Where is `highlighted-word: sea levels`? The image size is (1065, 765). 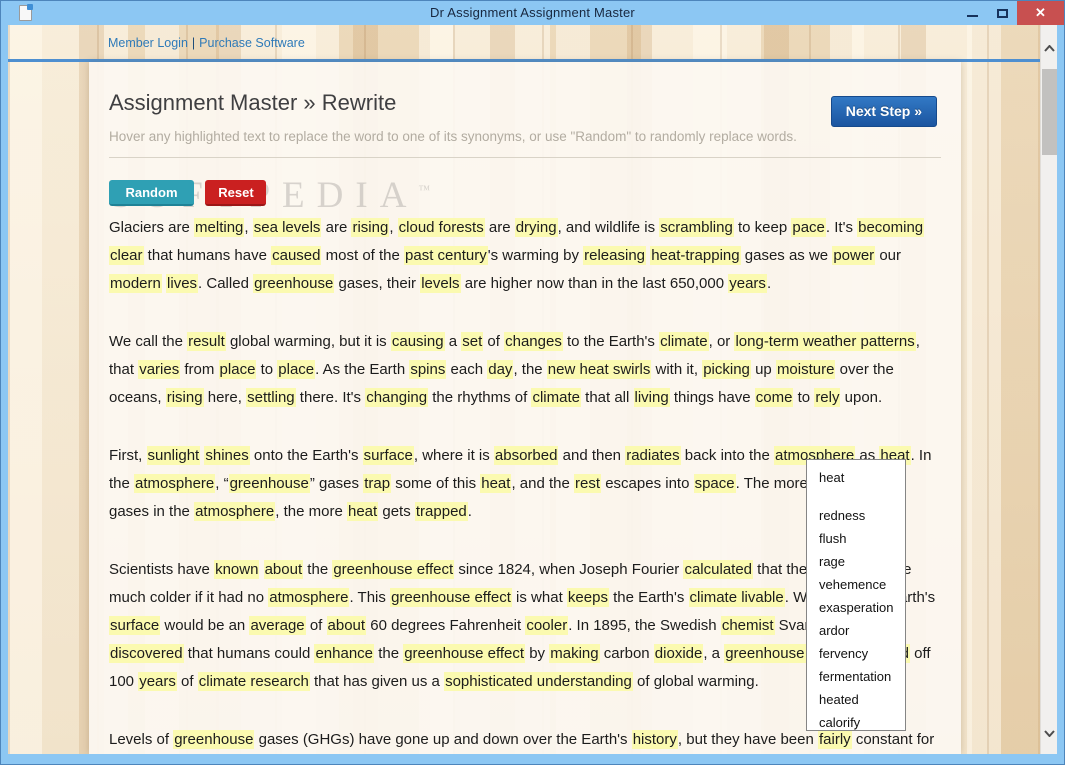 highlighted-word: sea levels is located at coordinates (287, 227).